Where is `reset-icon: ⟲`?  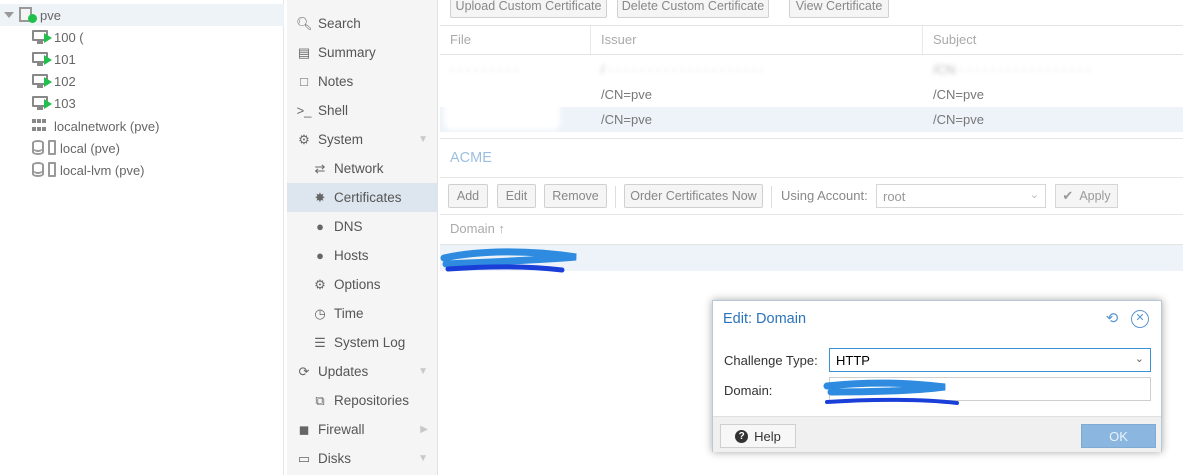
reset-icon: ⟲ is located at coordinates (1112, 319).